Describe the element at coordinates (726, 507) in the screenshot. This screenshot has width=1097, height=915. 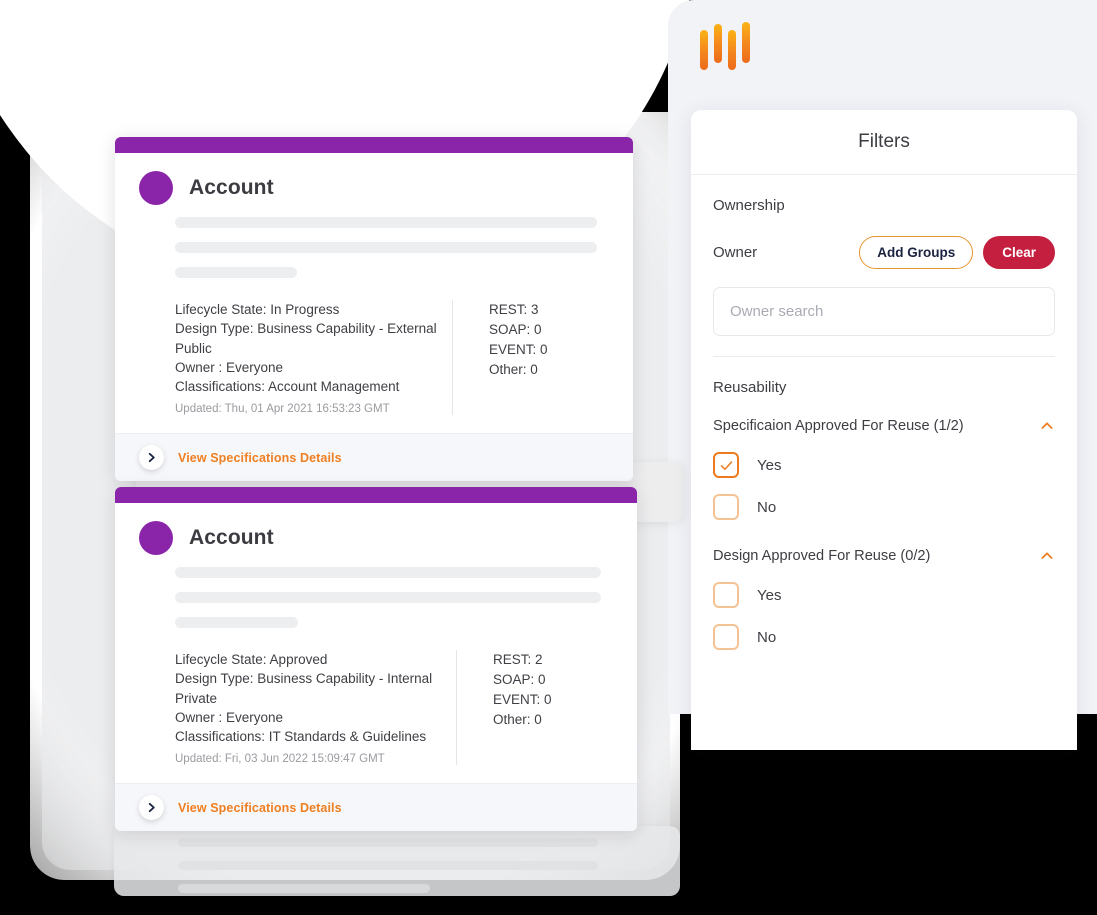
I see `checkbox-spec-approved-no` at that location.